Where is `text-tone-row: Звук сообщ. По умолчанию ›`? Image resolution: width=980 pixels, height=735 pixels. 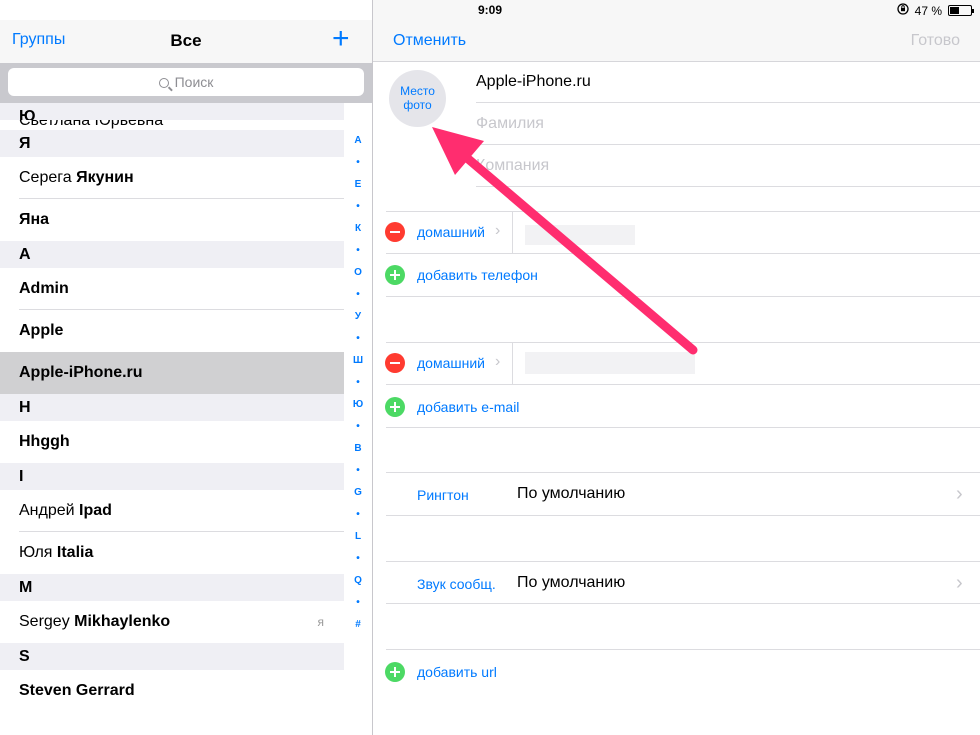
text-tone-row: Звук сообщ. По умолчанию › is located at coordinates (683, 583).